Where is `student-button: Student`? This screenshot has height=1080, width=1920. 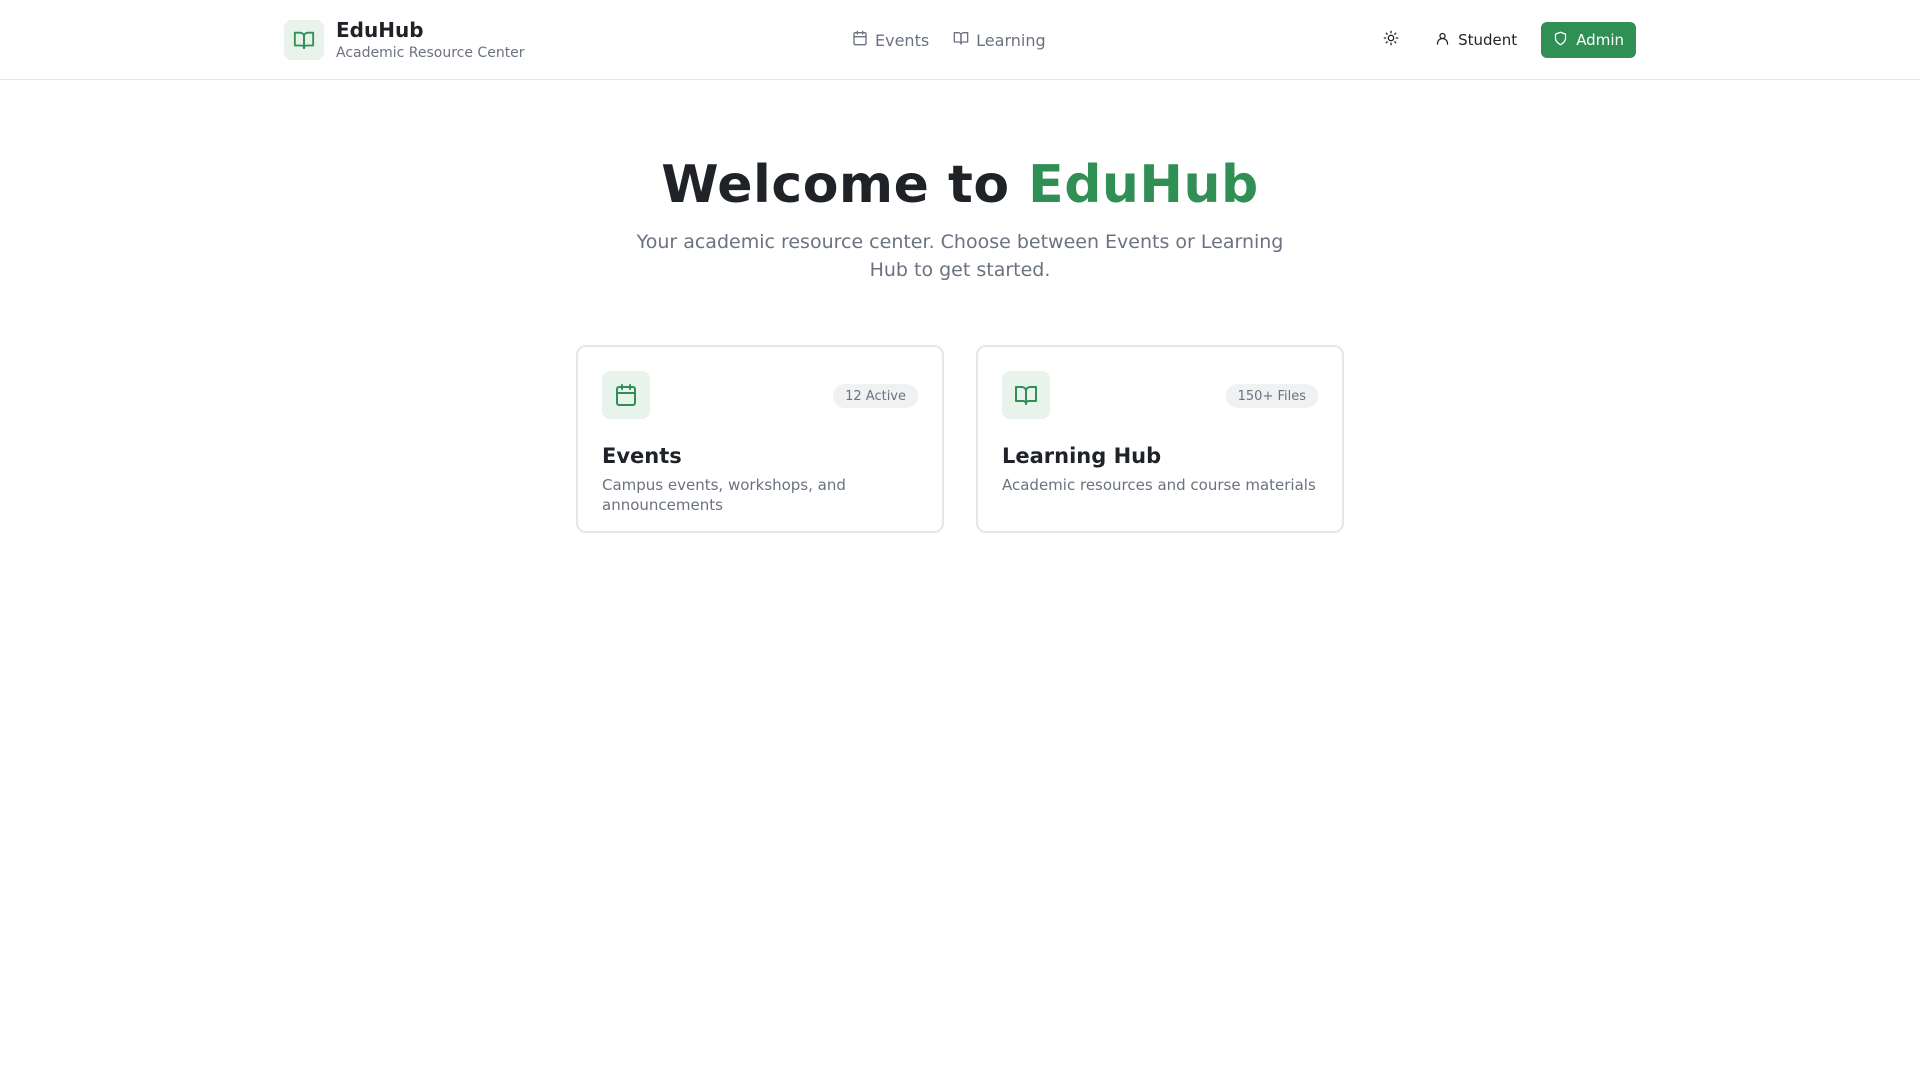 student-button: Student is located at coordinates (1476, 40).